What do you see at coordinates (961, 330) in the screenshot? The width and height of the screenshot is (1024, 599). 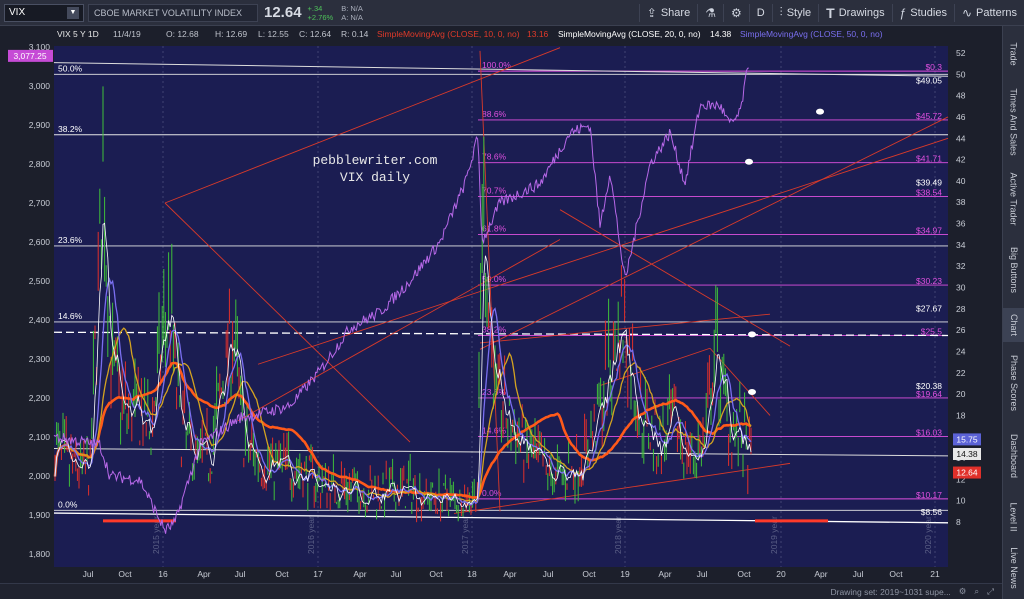 I see `right-tick-label: 26` at bounding box center [961, 330].